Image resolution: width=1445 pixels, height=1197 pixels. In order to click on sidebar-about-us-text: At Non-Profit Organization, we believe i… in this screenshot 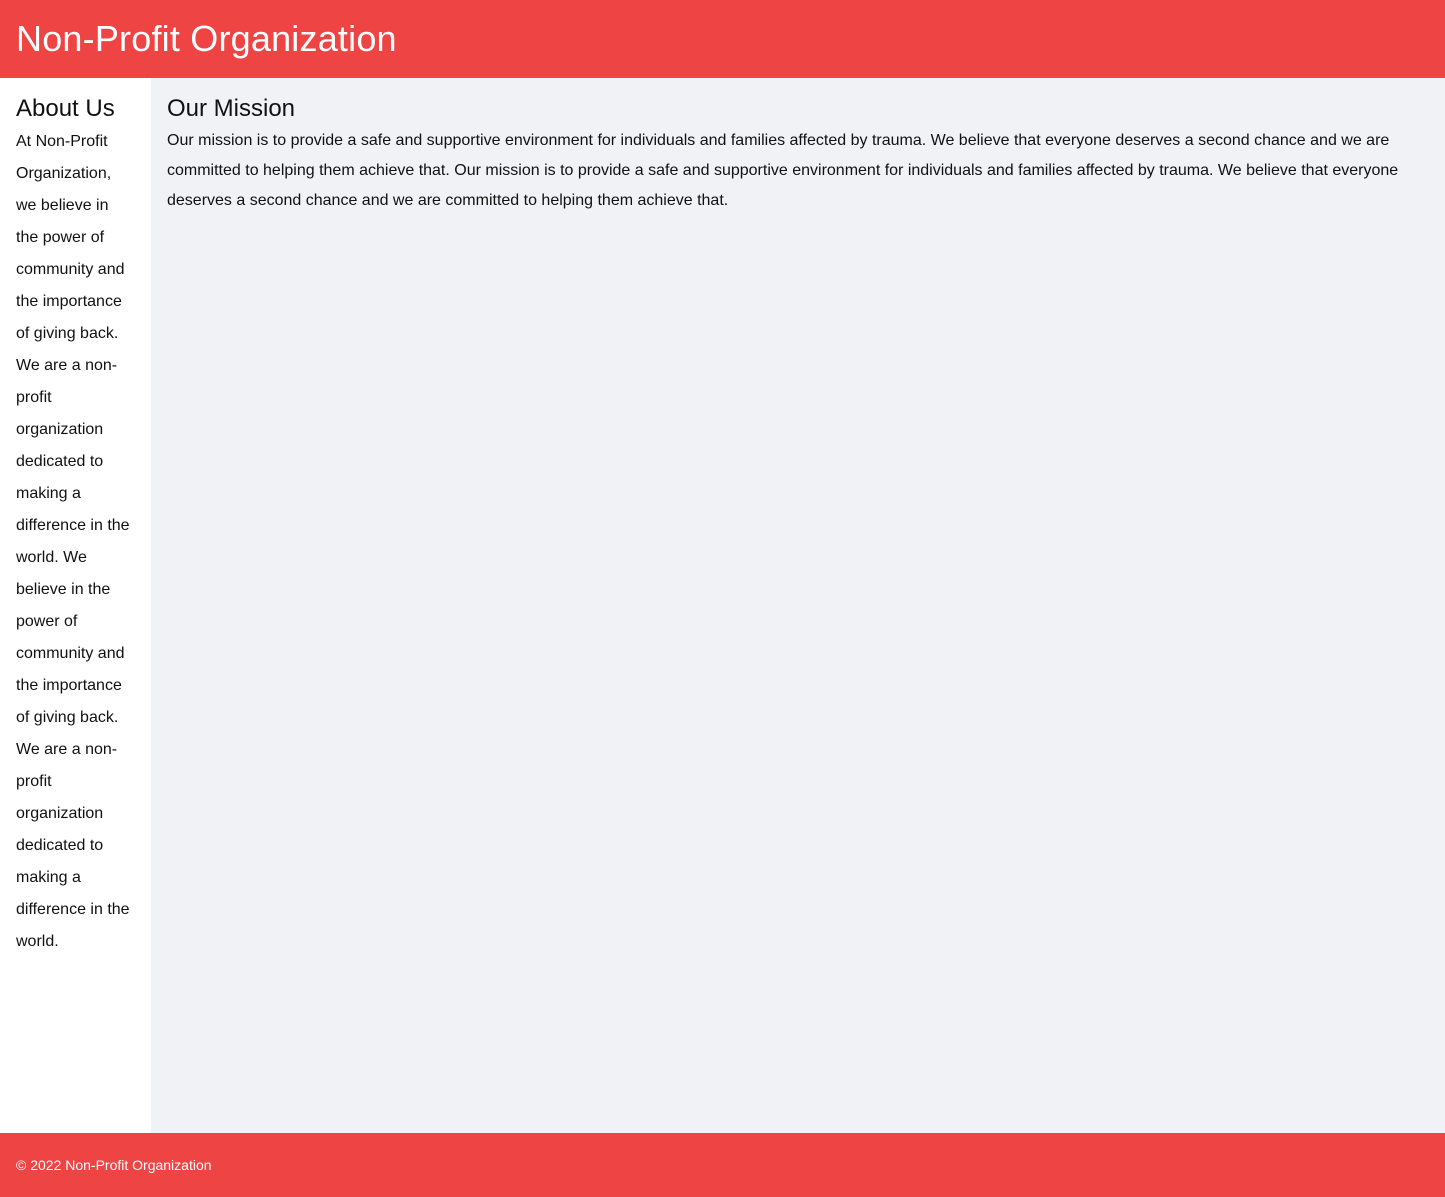, I will do `click(73, 541)`.